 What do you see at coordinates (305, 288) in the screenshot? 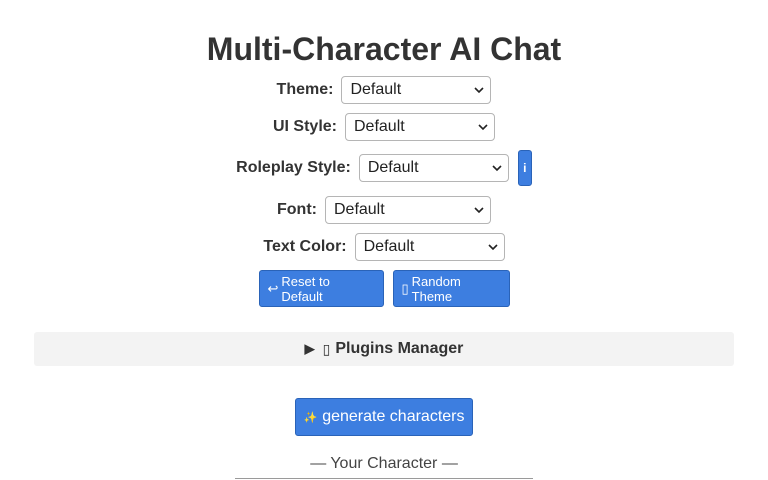
I see `reset-to-default-label: Reset to Default` at bounding box center [305, 288].